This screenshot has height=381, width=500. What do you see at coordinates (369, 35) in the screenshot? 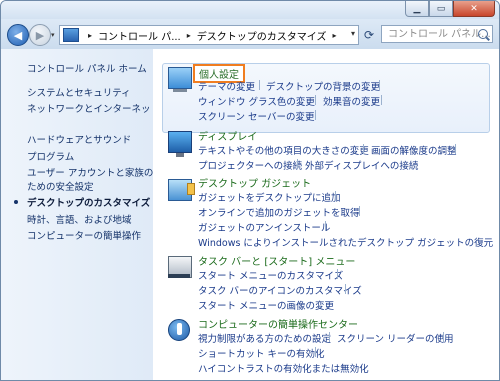
I see `refresh-button: ⟳` at bounding box center [369, 35].